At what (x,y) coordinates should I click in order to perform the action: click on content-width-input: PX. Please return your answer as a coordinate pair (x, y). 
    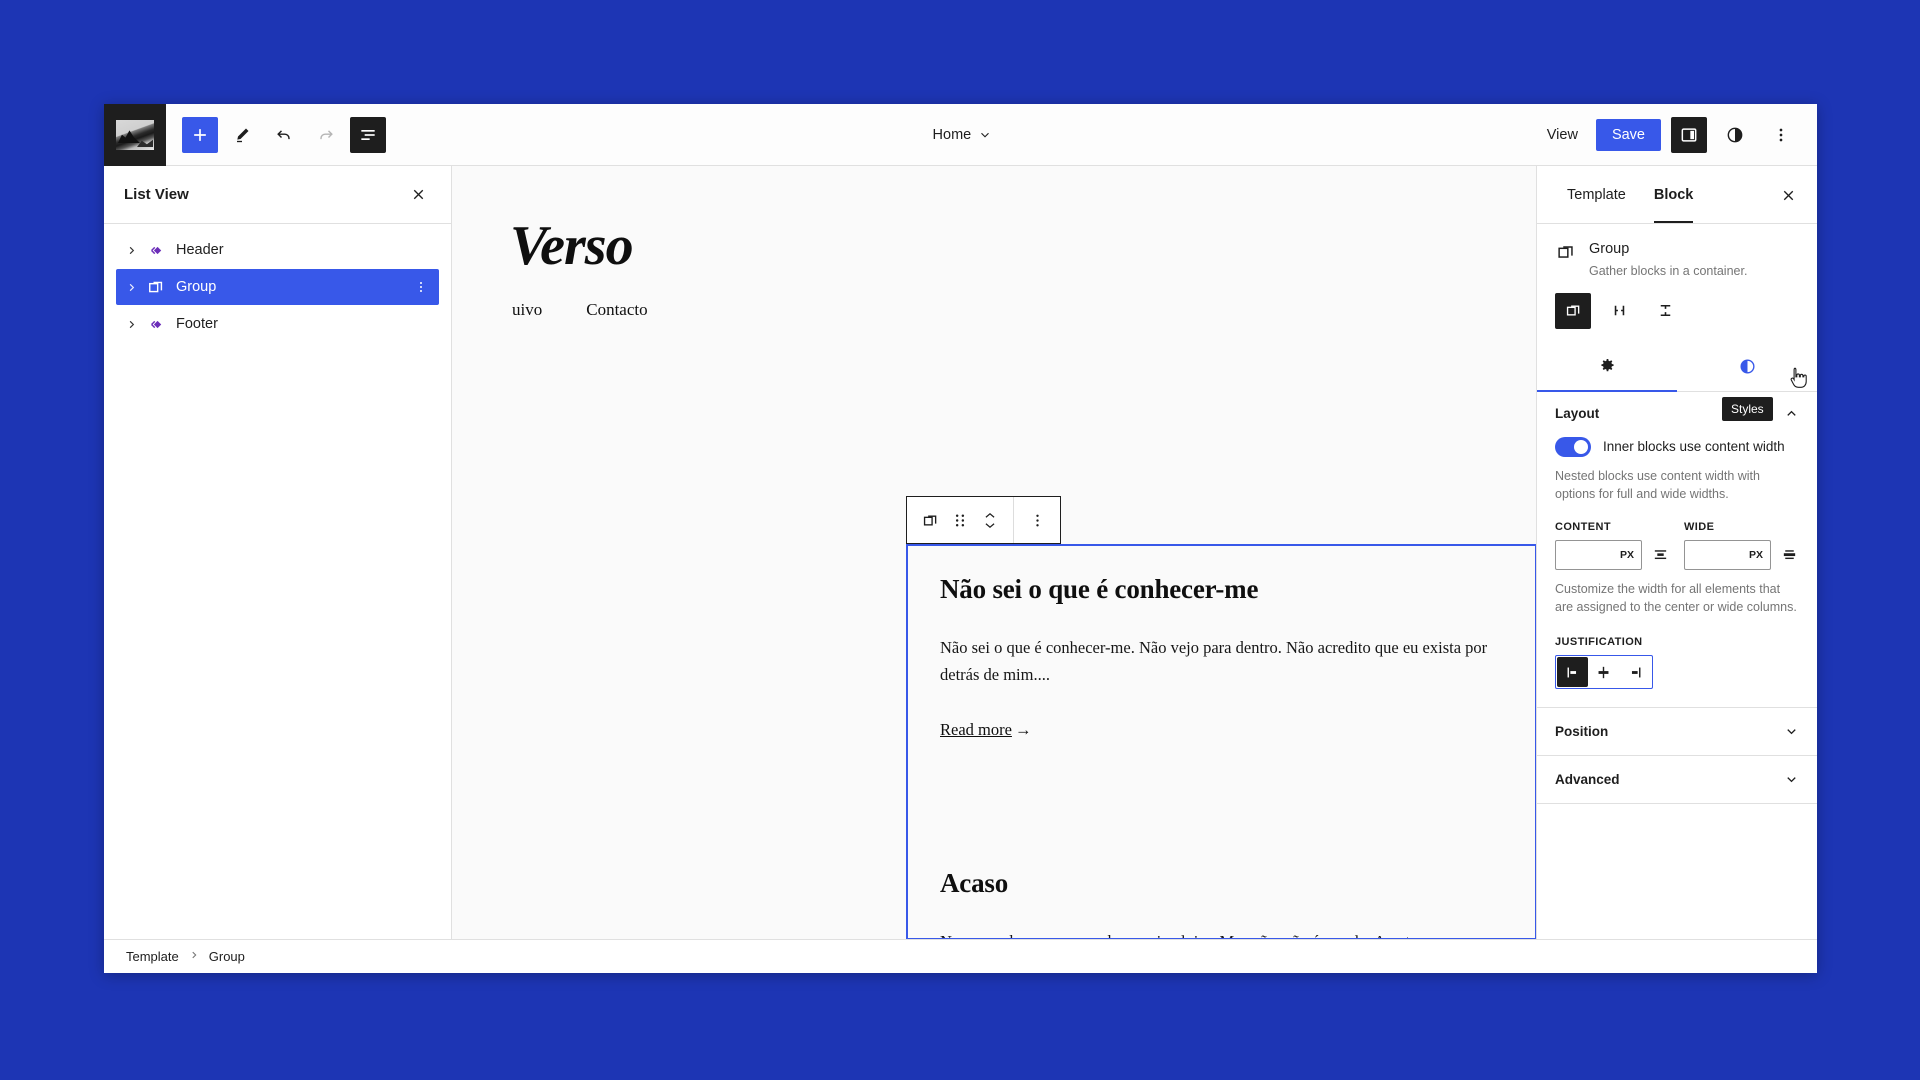
    Looking at the image, I should click on (1598, 554).